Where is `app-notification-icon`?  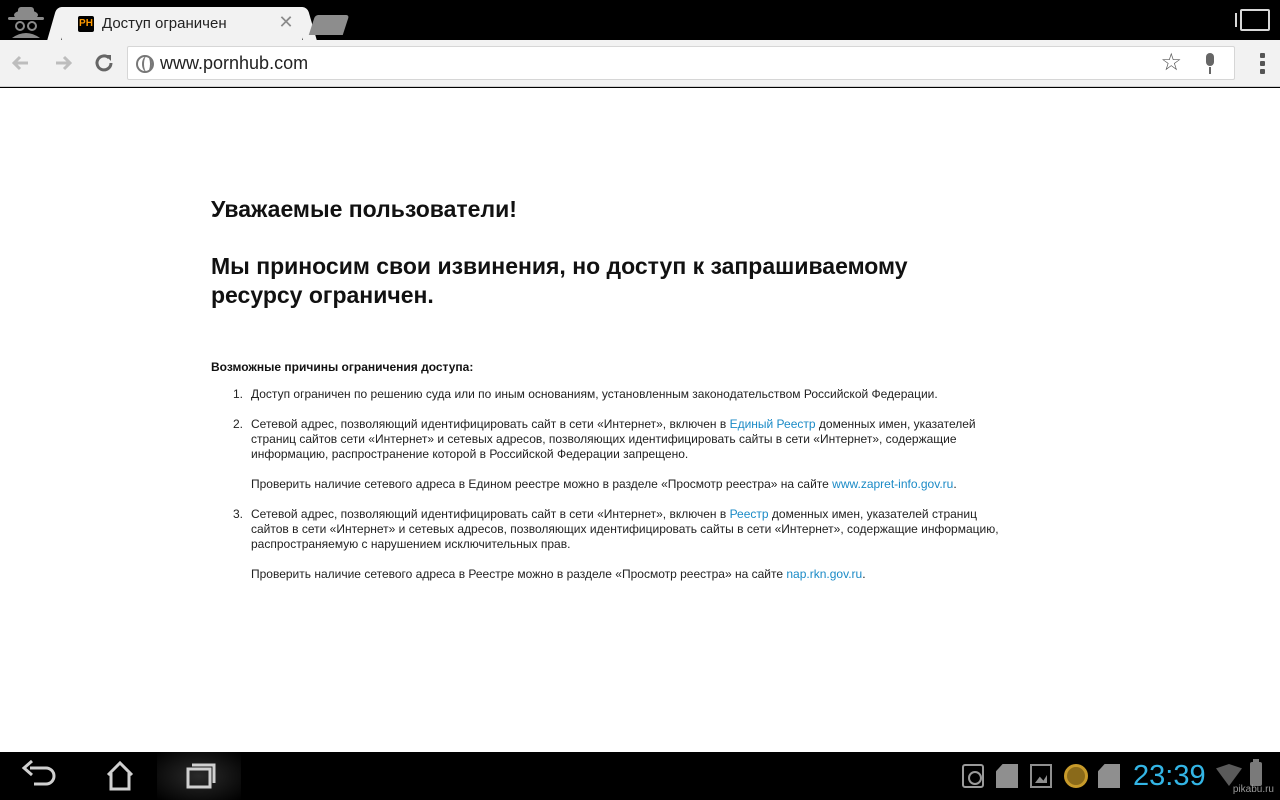
app-notification-icon is located at coordinates (1076, 776).